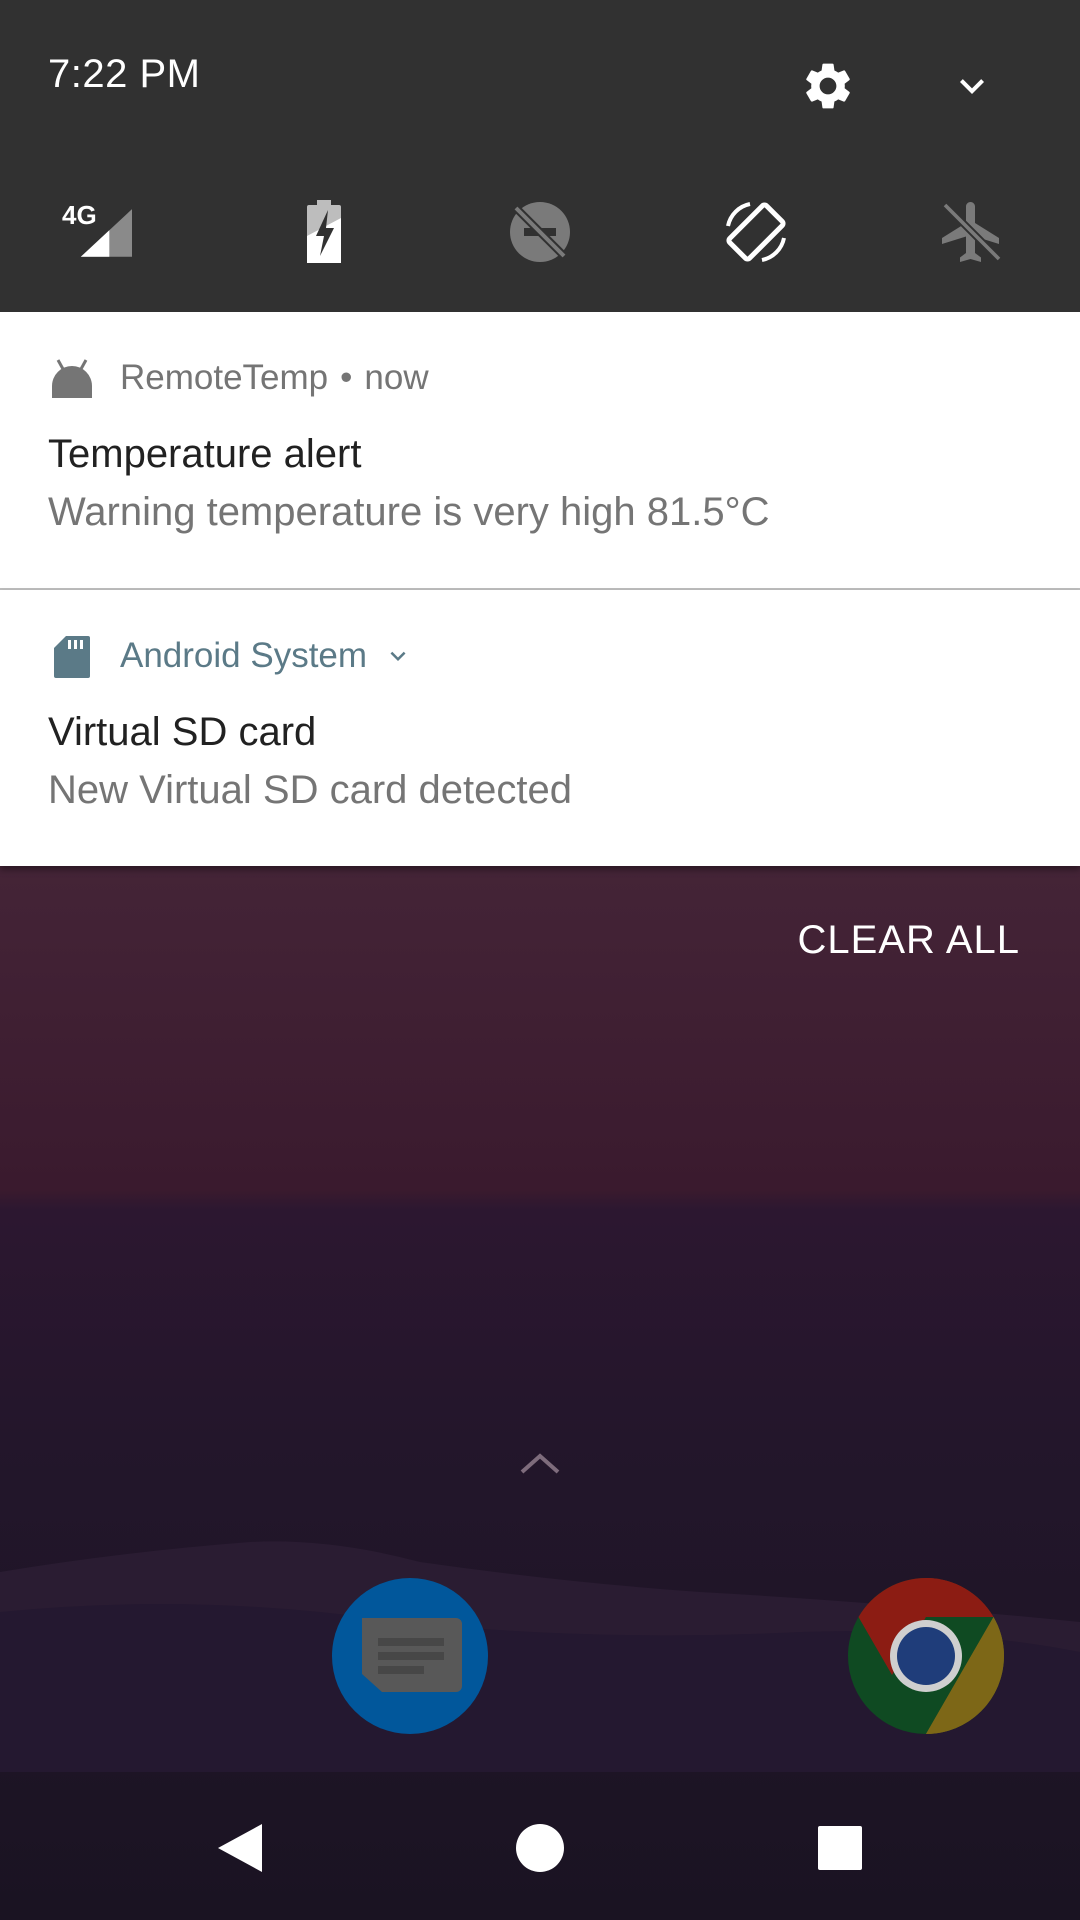 This screenshot has width=1080, height=1920. What do you see at coordinates (324, 232) in the screenshot?
I see `battery-charging-icon` at bounding box center [324, 232].